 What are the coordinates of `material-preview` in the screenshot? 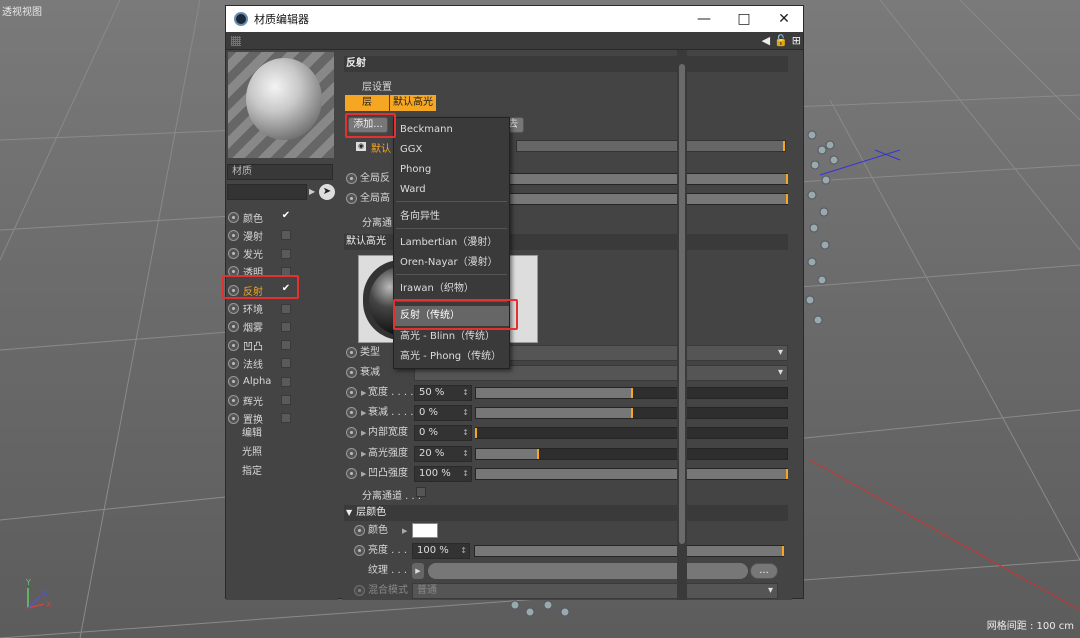 It's located at (281, 105).